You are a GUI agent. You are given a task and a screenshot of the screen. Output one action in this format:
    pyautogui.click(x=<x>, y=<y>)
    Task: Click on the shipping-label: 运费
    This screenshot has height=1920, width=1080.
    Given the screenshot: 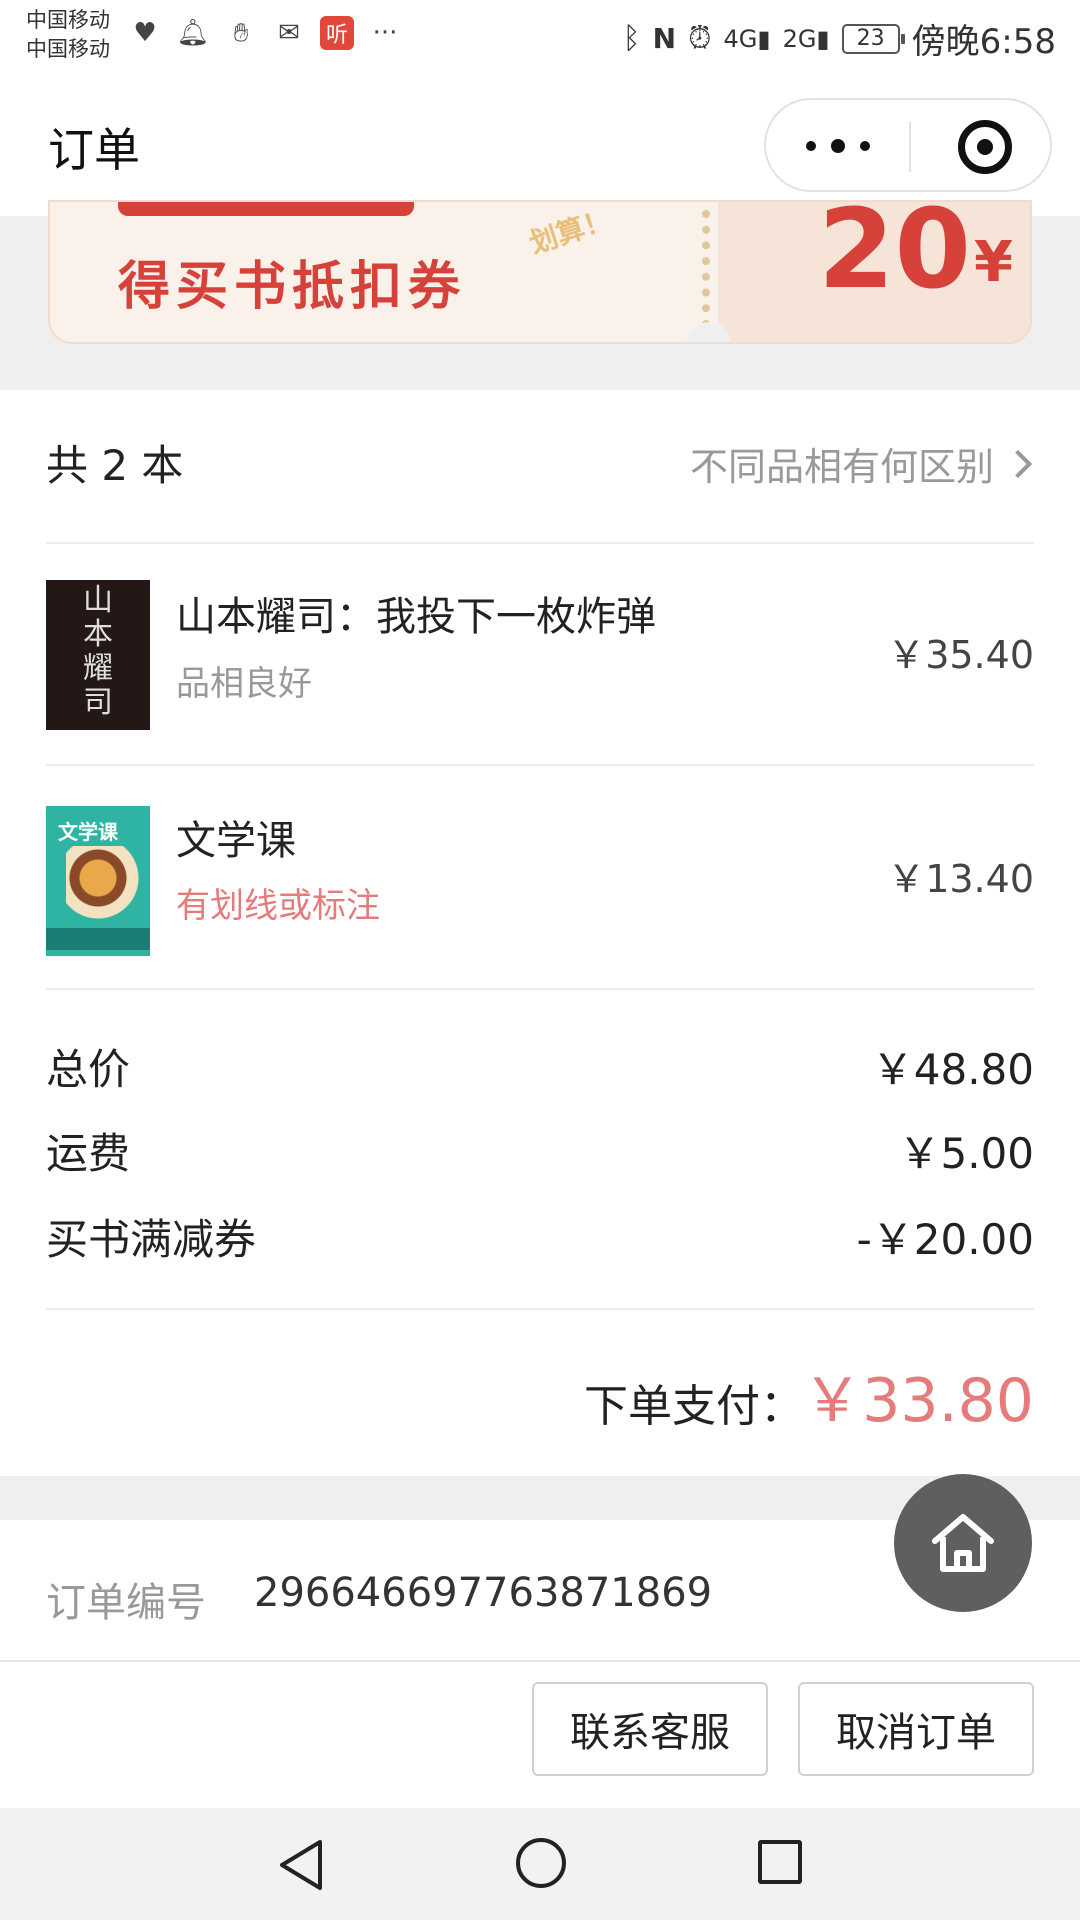 What is the action you would take?
    pyautogui.click(x=88, y=1153)
    